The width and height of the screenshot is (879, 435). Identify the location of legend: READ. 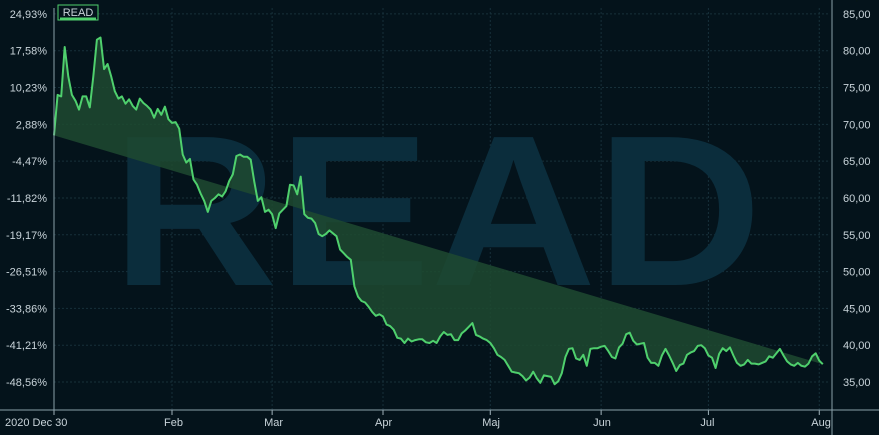
(78, 12).